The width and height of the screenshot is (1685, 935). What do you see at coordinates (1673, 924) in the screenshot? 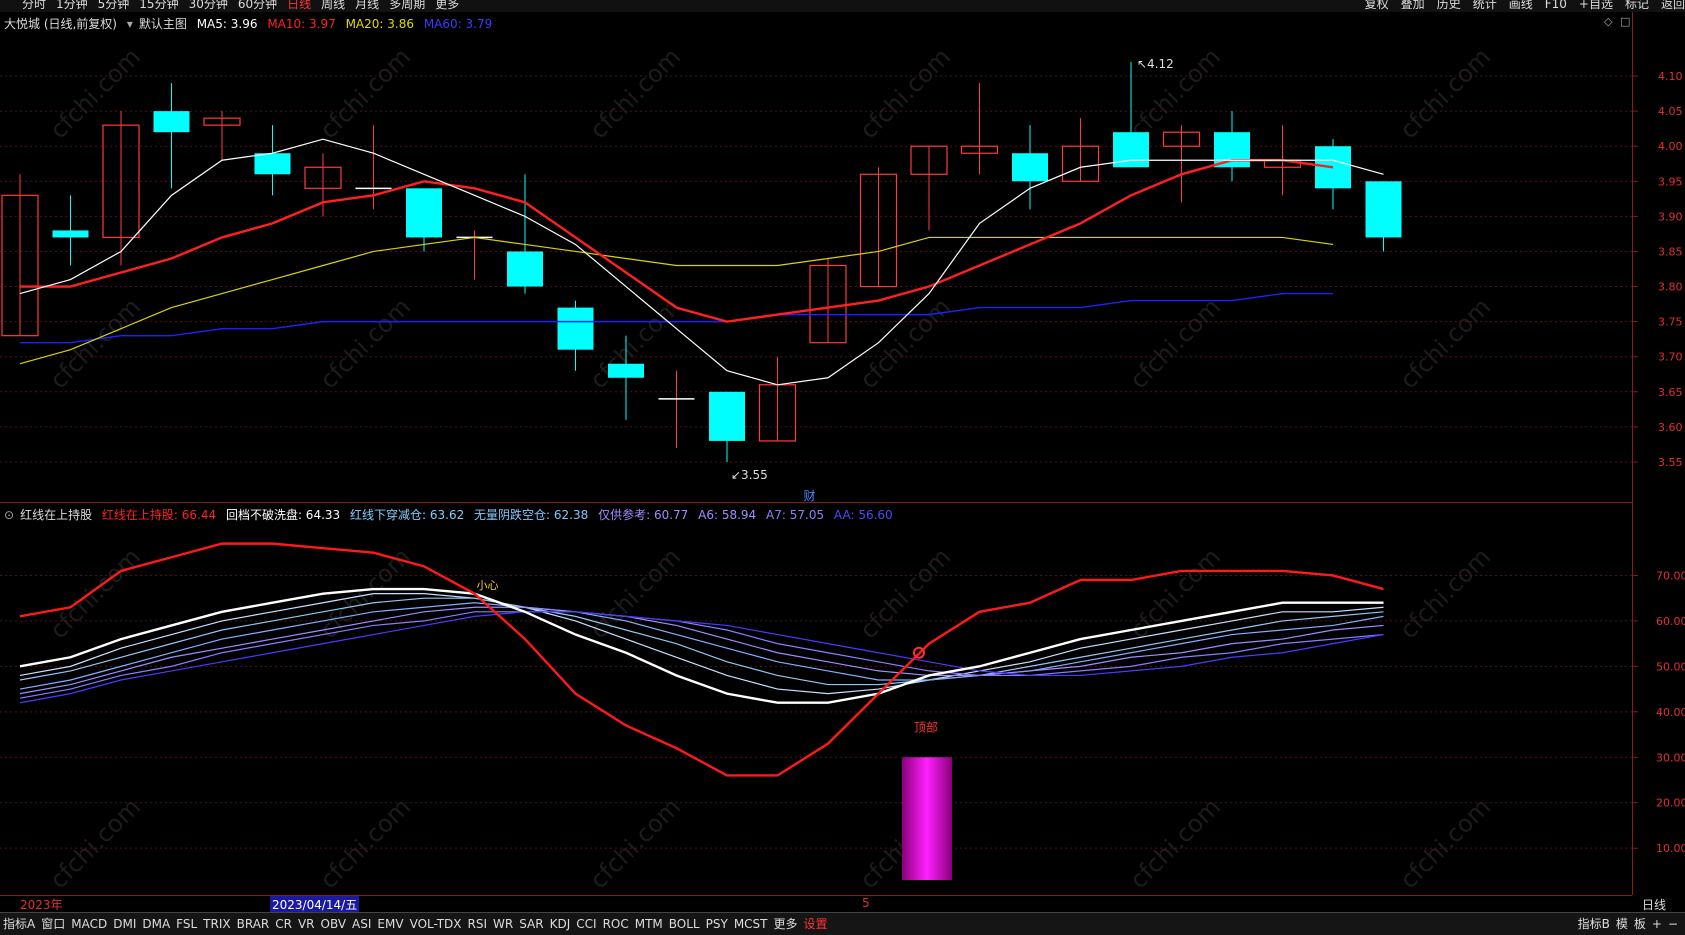
I see `bottom-right-button-4: −` at bounding box center [1673, 924].